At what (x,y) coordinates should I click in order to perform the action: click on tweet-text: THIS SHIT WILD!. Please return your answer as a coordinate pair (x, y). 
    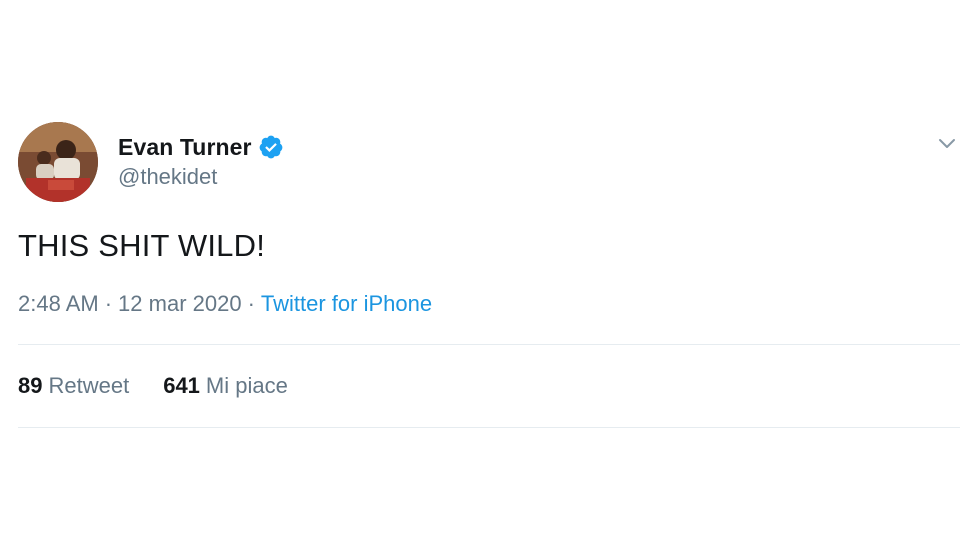
    Looking at the image, I should click on (142, 245).